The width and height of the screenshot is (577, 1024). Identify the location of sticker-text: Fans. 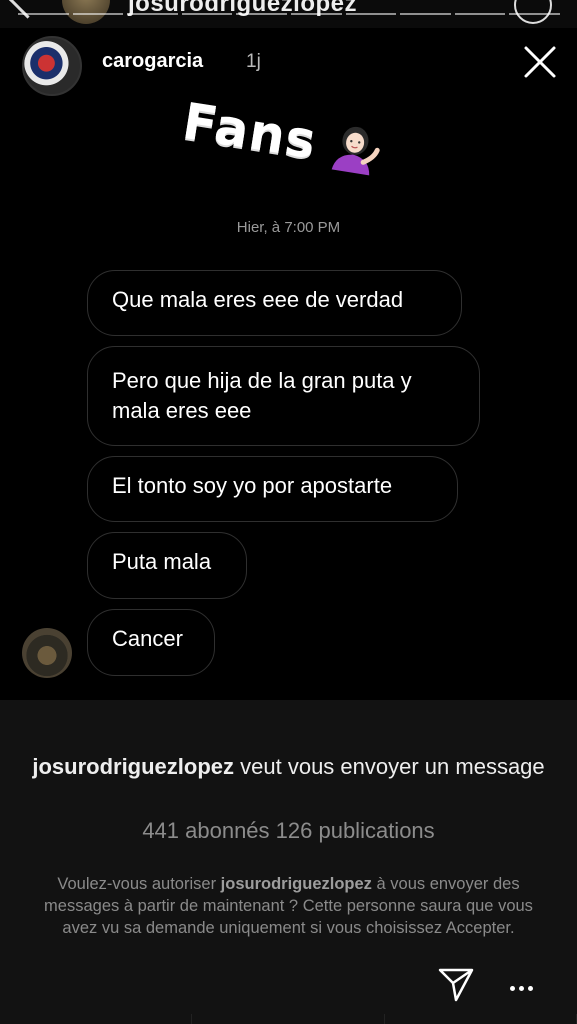
(249, 131).